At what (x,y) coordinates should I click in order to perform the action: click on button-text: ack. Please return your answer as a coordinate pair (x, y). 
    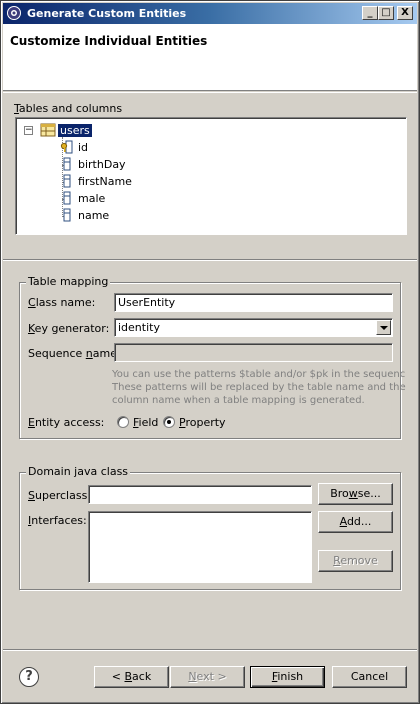
    Looking at the image, I should click on (142, 676).